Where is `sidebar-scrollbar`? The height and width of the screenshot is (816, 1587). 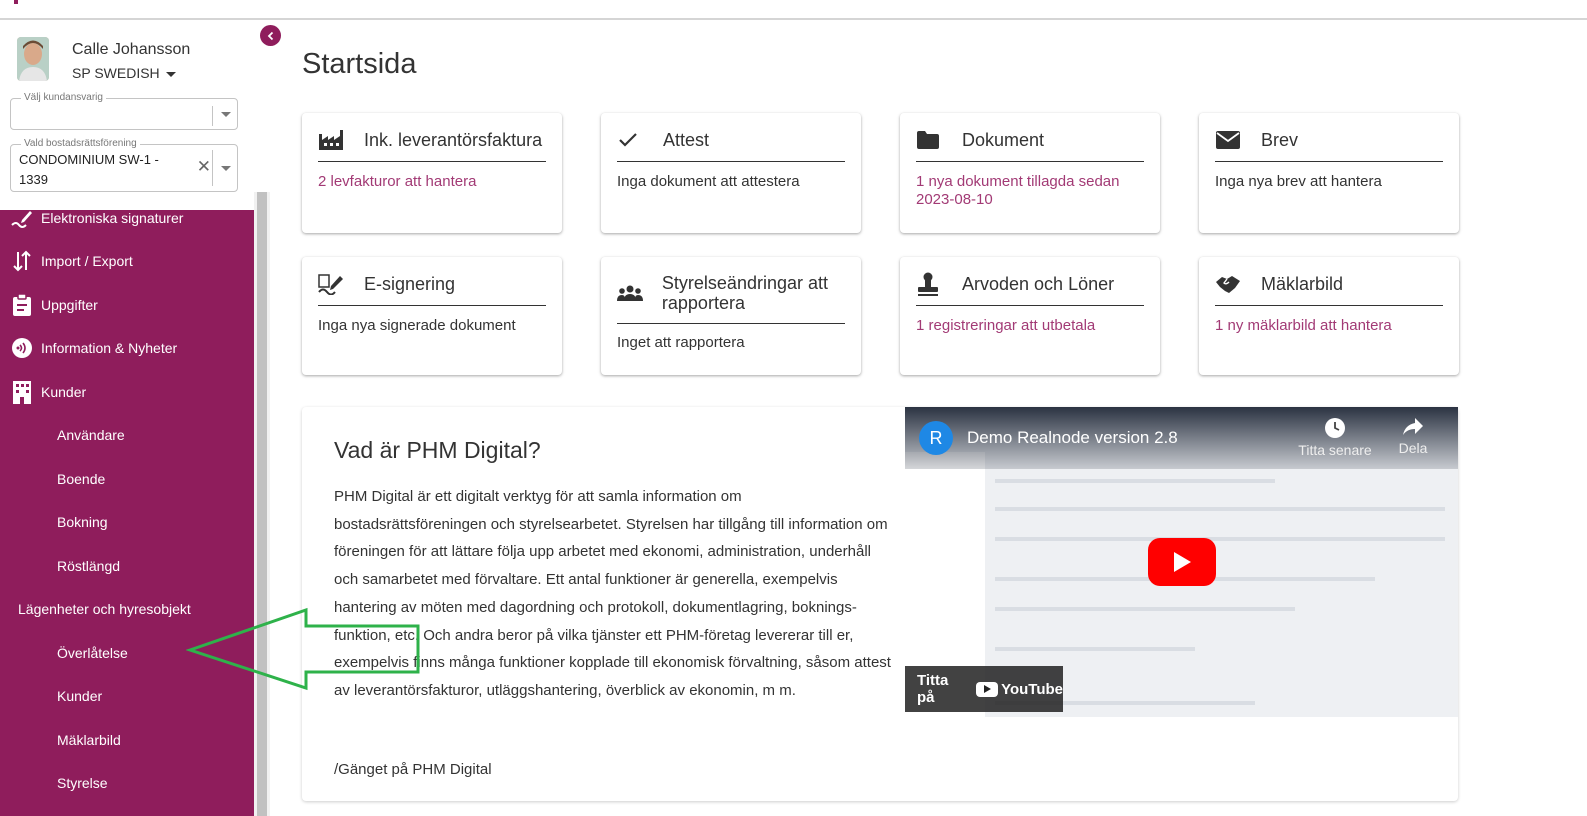 sidebar-scrollbar is located at coordinates (262, 504).